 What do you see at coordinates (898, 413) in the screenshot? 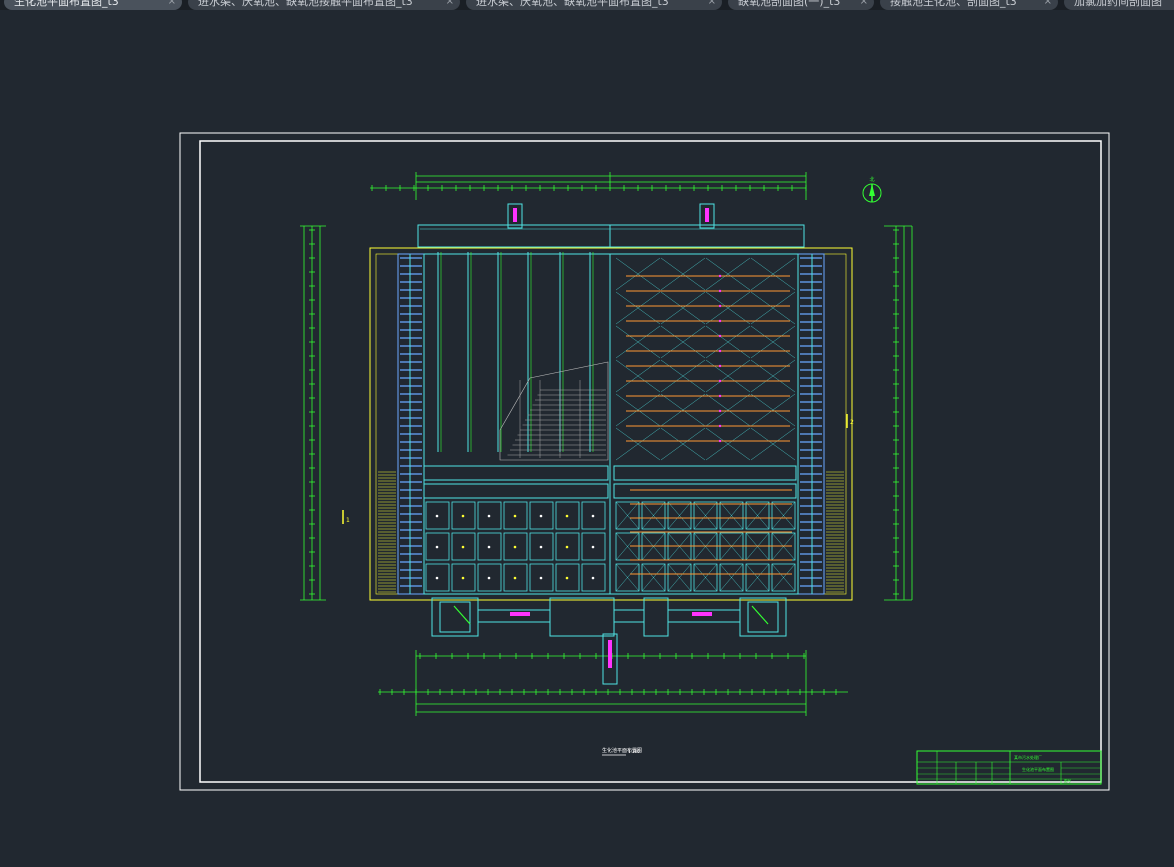
I see `right-dimension-lines` at bounding box center [898, 413].